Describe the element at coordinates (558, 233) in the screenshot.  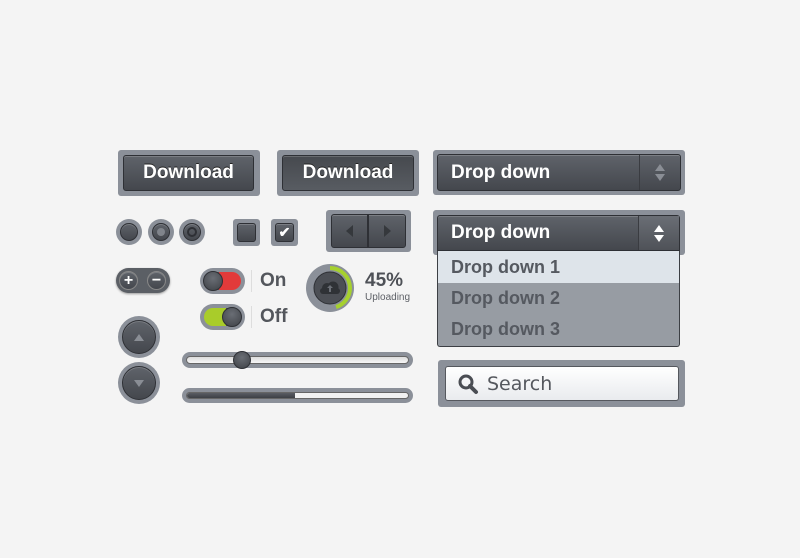
I see `dropdown-open: Drop down` at that location.